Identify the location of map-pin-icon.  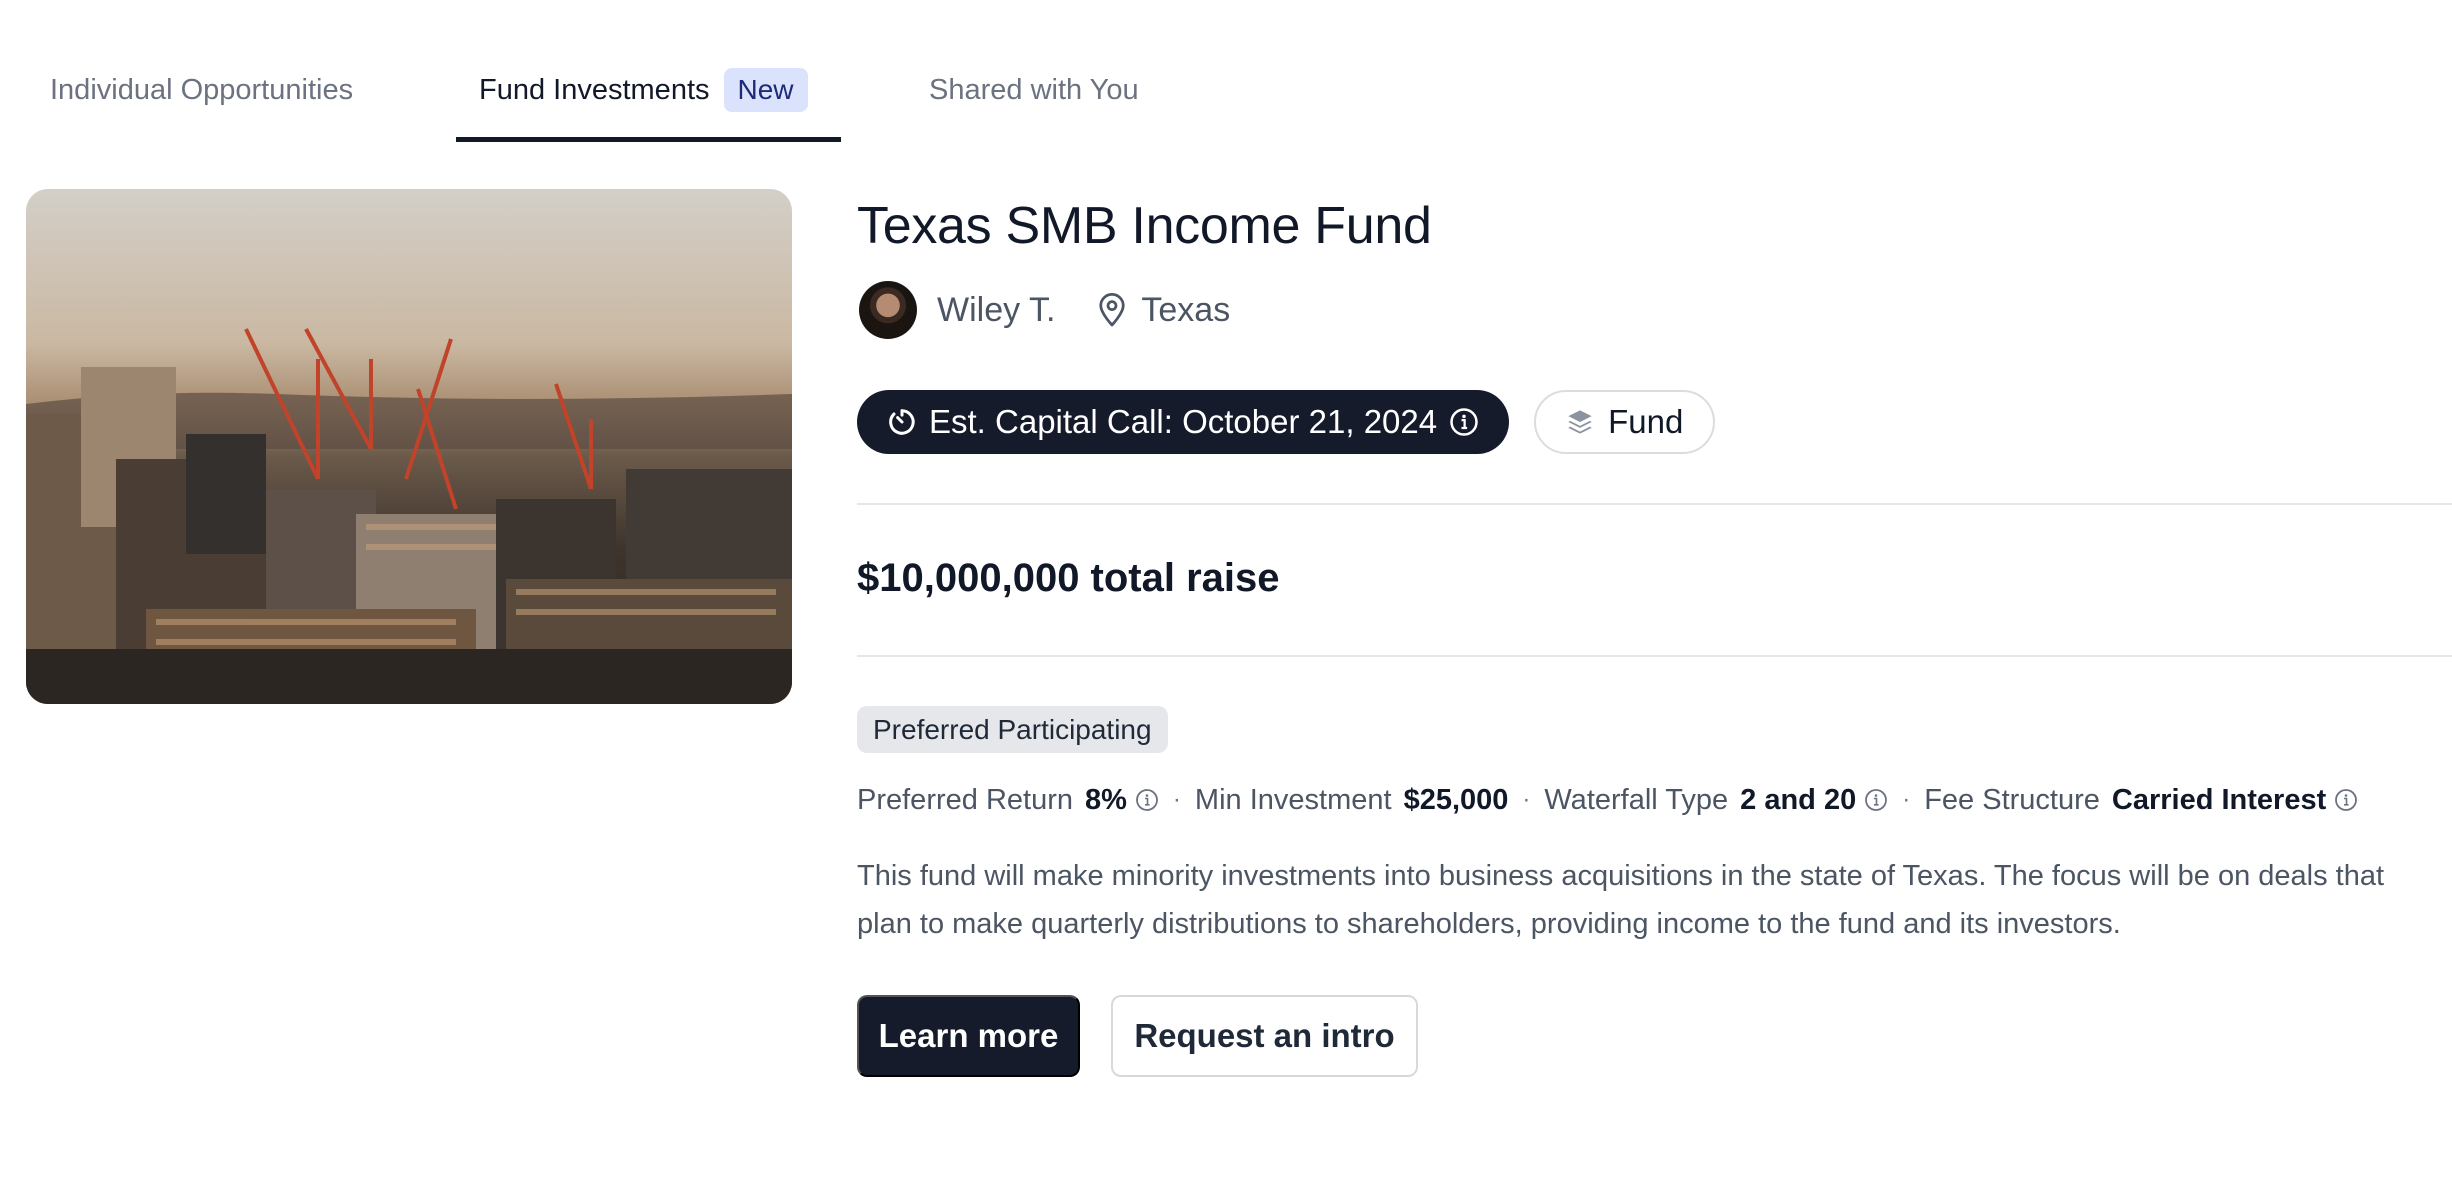
(1112, 310).